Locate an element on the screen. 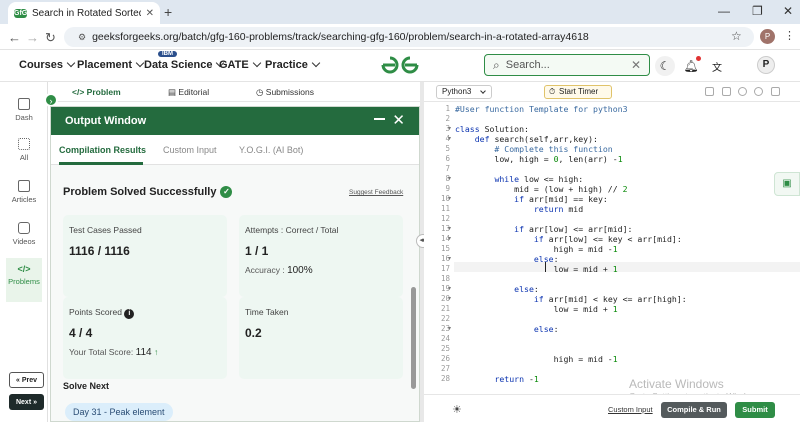  line-number: 22 is located at coordinates (445, 318).